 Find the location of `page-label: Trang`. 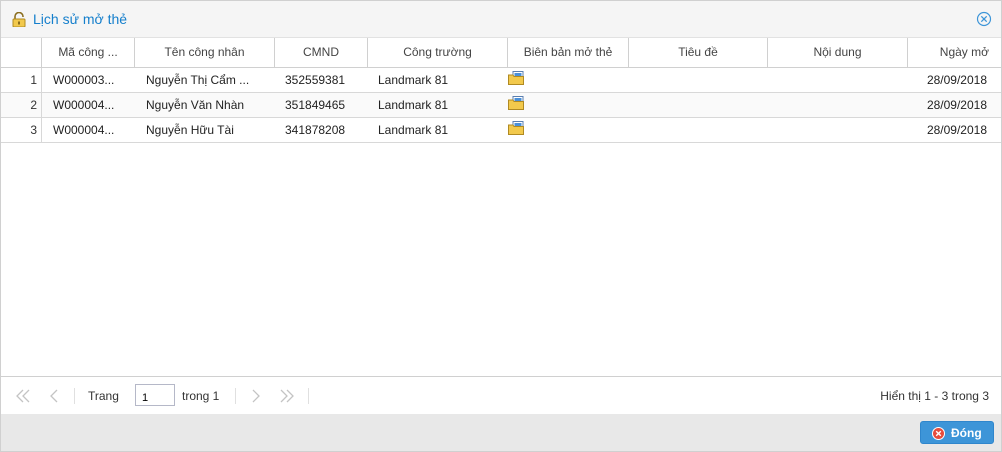

page-label: Trang is located at coordinates (103, 396).